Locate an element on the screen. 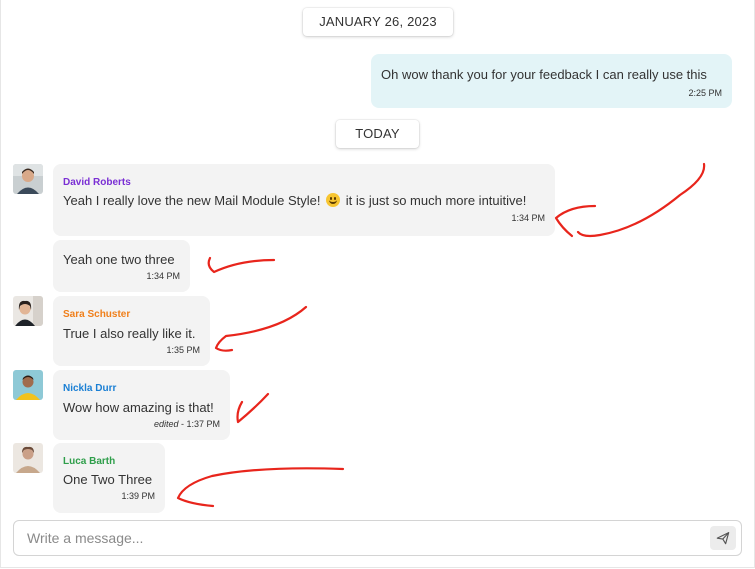  message-text: Yeah one two three is located at coordinates (119, 259).